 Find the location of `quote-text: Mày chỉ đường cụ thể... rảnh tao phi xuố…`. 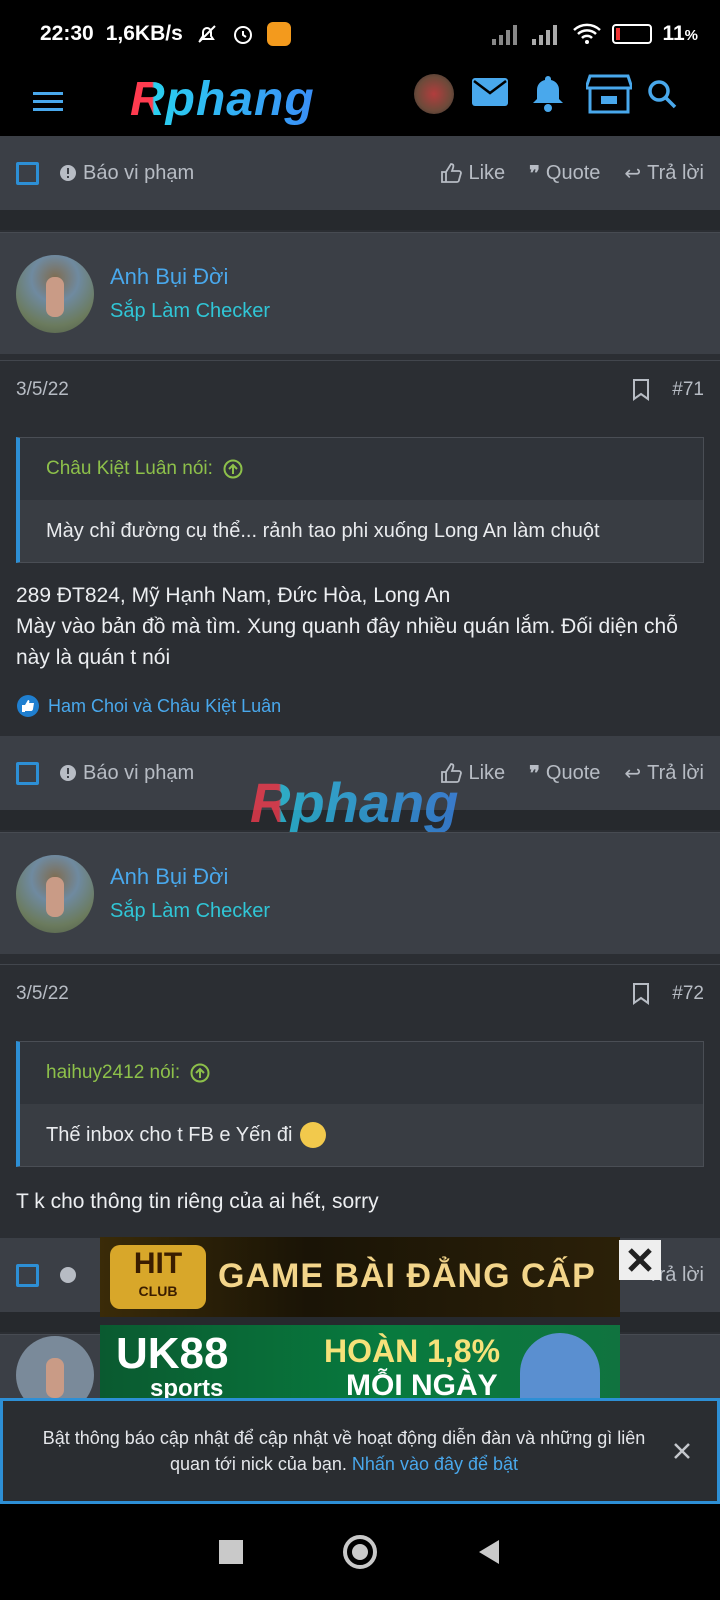

quote-text: Mày chỉ đường cụ thể... rảnh tao phi xuố… is located at coordinates (361, 531).